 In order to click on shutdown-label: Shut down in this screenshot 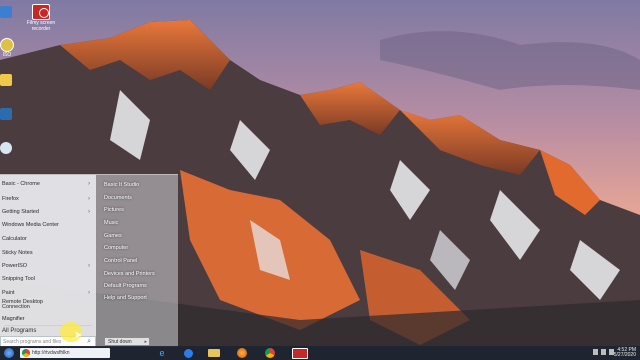, I will do `click(120, 341)`.